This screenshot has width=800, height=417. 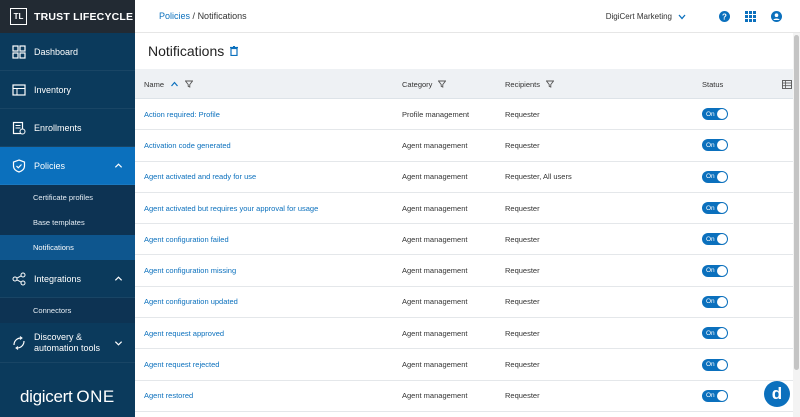 What do you see at coordinates (424, 84) in the screenshot?
I see `column-header-category: Category` at bounding box center [424, 84].